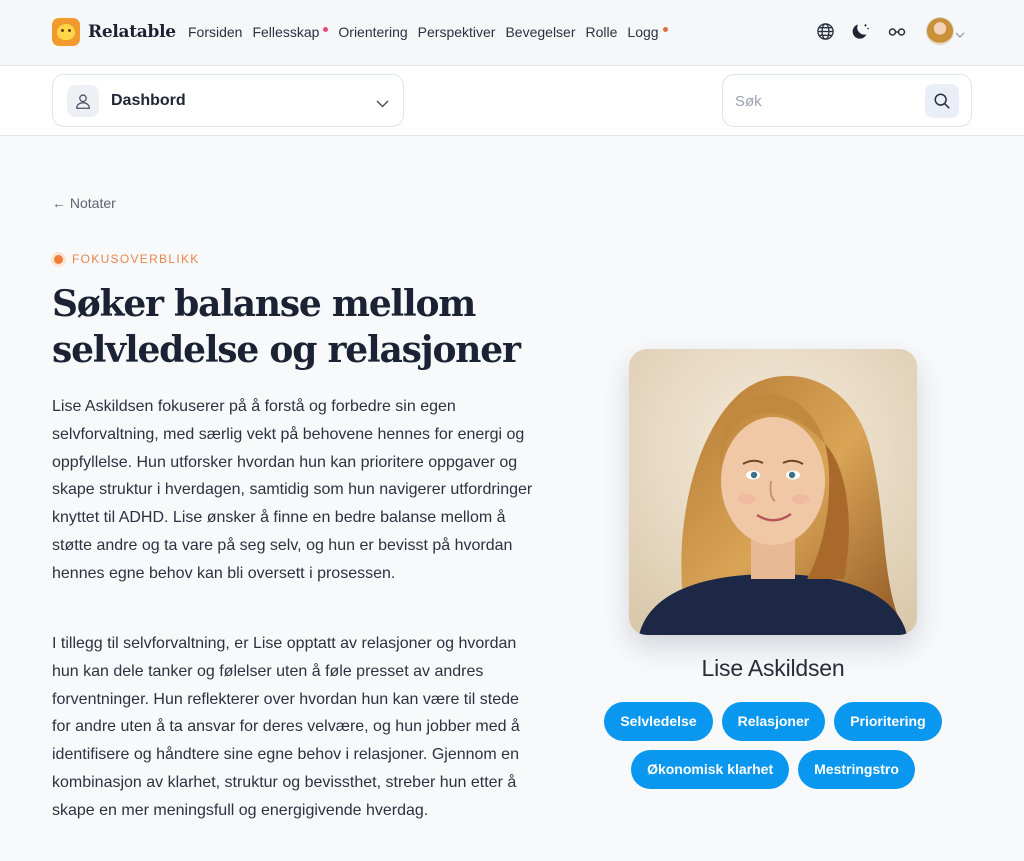 This screenshot has height=861, width=1024. What do you see at coordinates (825, 31) in the screenshot?
I see `globe-icon` at bounding box center [825, 31].